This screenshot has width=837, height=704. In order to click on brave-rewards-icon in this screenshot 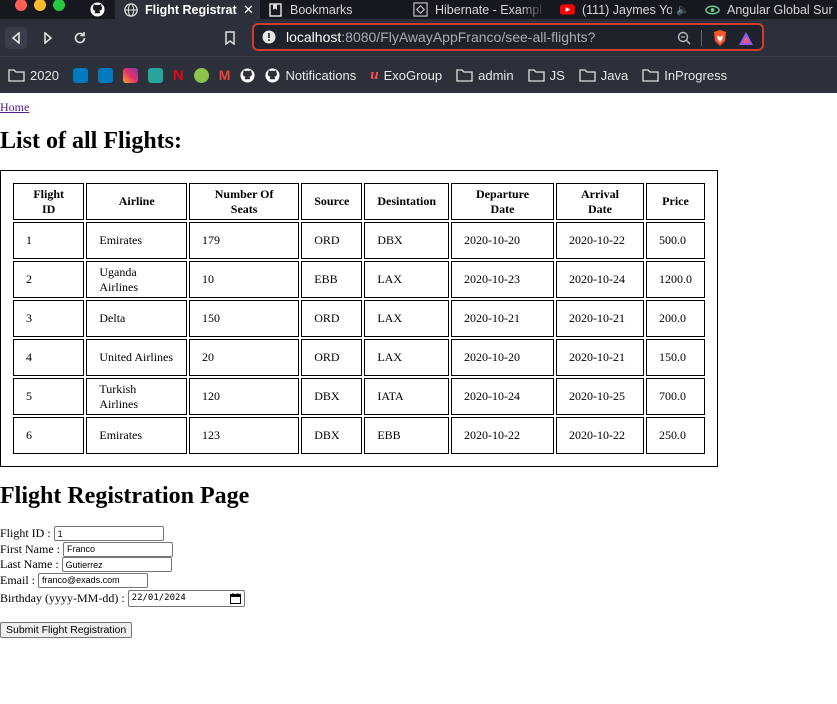, I will do `click(746, 38)`.